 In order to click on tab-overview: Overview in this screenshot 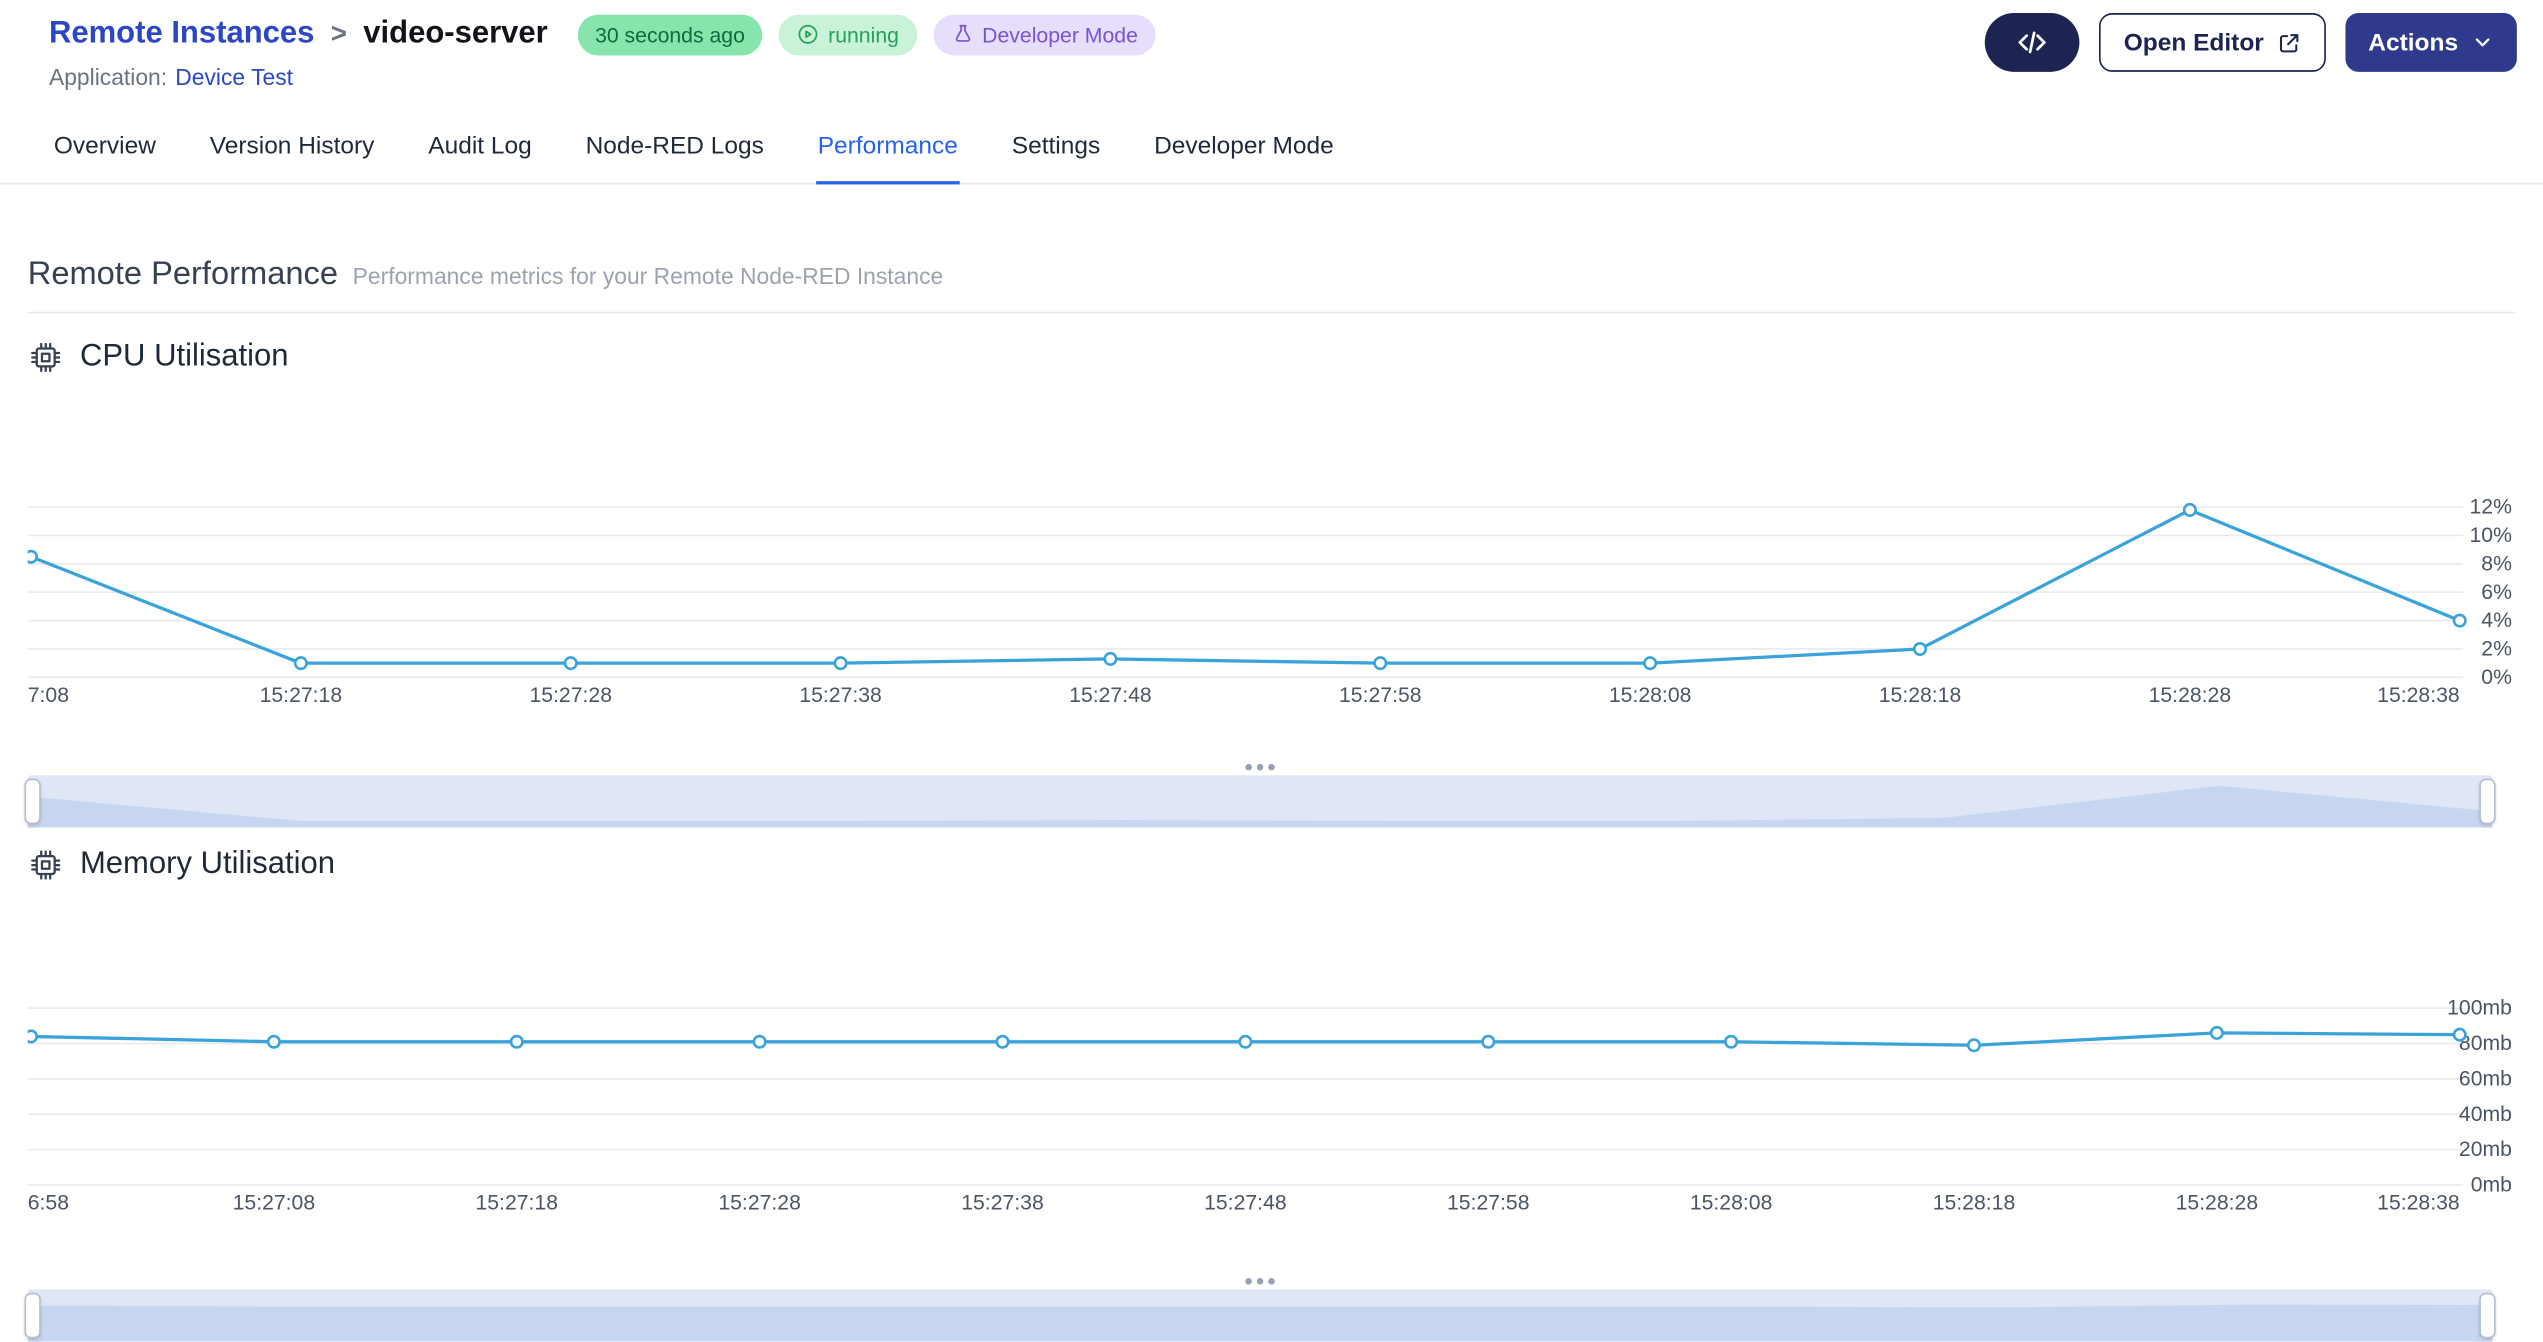, I will do `click(104, 149)`.